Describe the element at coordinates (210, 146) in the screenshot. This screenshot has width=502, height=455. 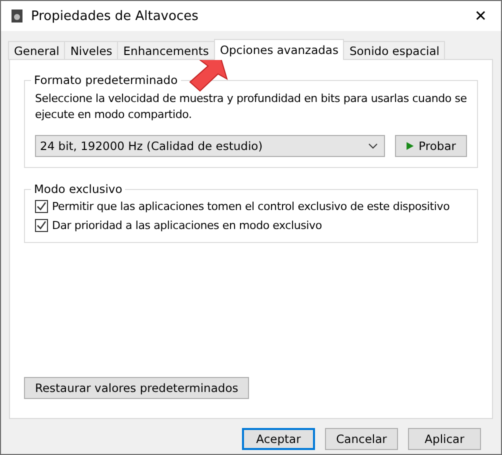
I see `format-dropdown: 24 bit, 192000 Hz (Calidad de estudio)` at that location.